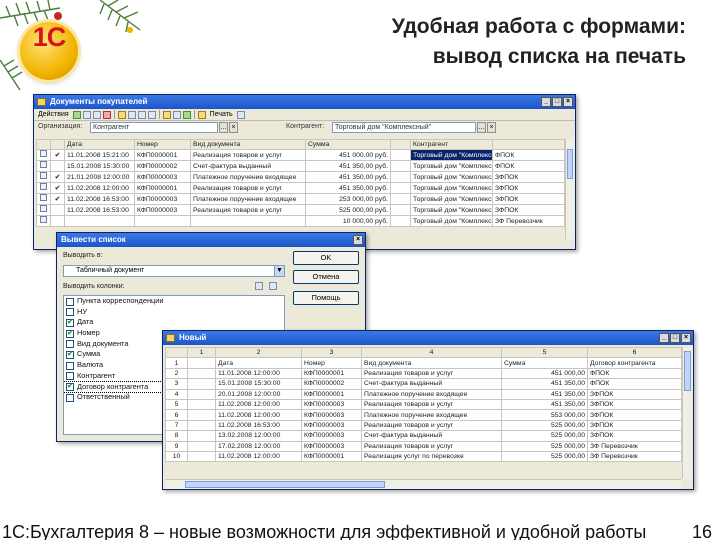  Describe the element at coordinates (568, 102) in the screenshot. I see `close-button: ×` at that location.